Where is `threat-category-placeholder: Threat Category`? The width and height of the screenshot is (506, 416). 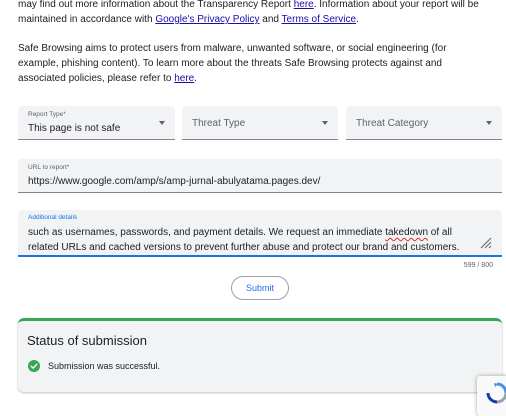
threat-category-placeholder: Threat Category is located at coordinates (392, 123).